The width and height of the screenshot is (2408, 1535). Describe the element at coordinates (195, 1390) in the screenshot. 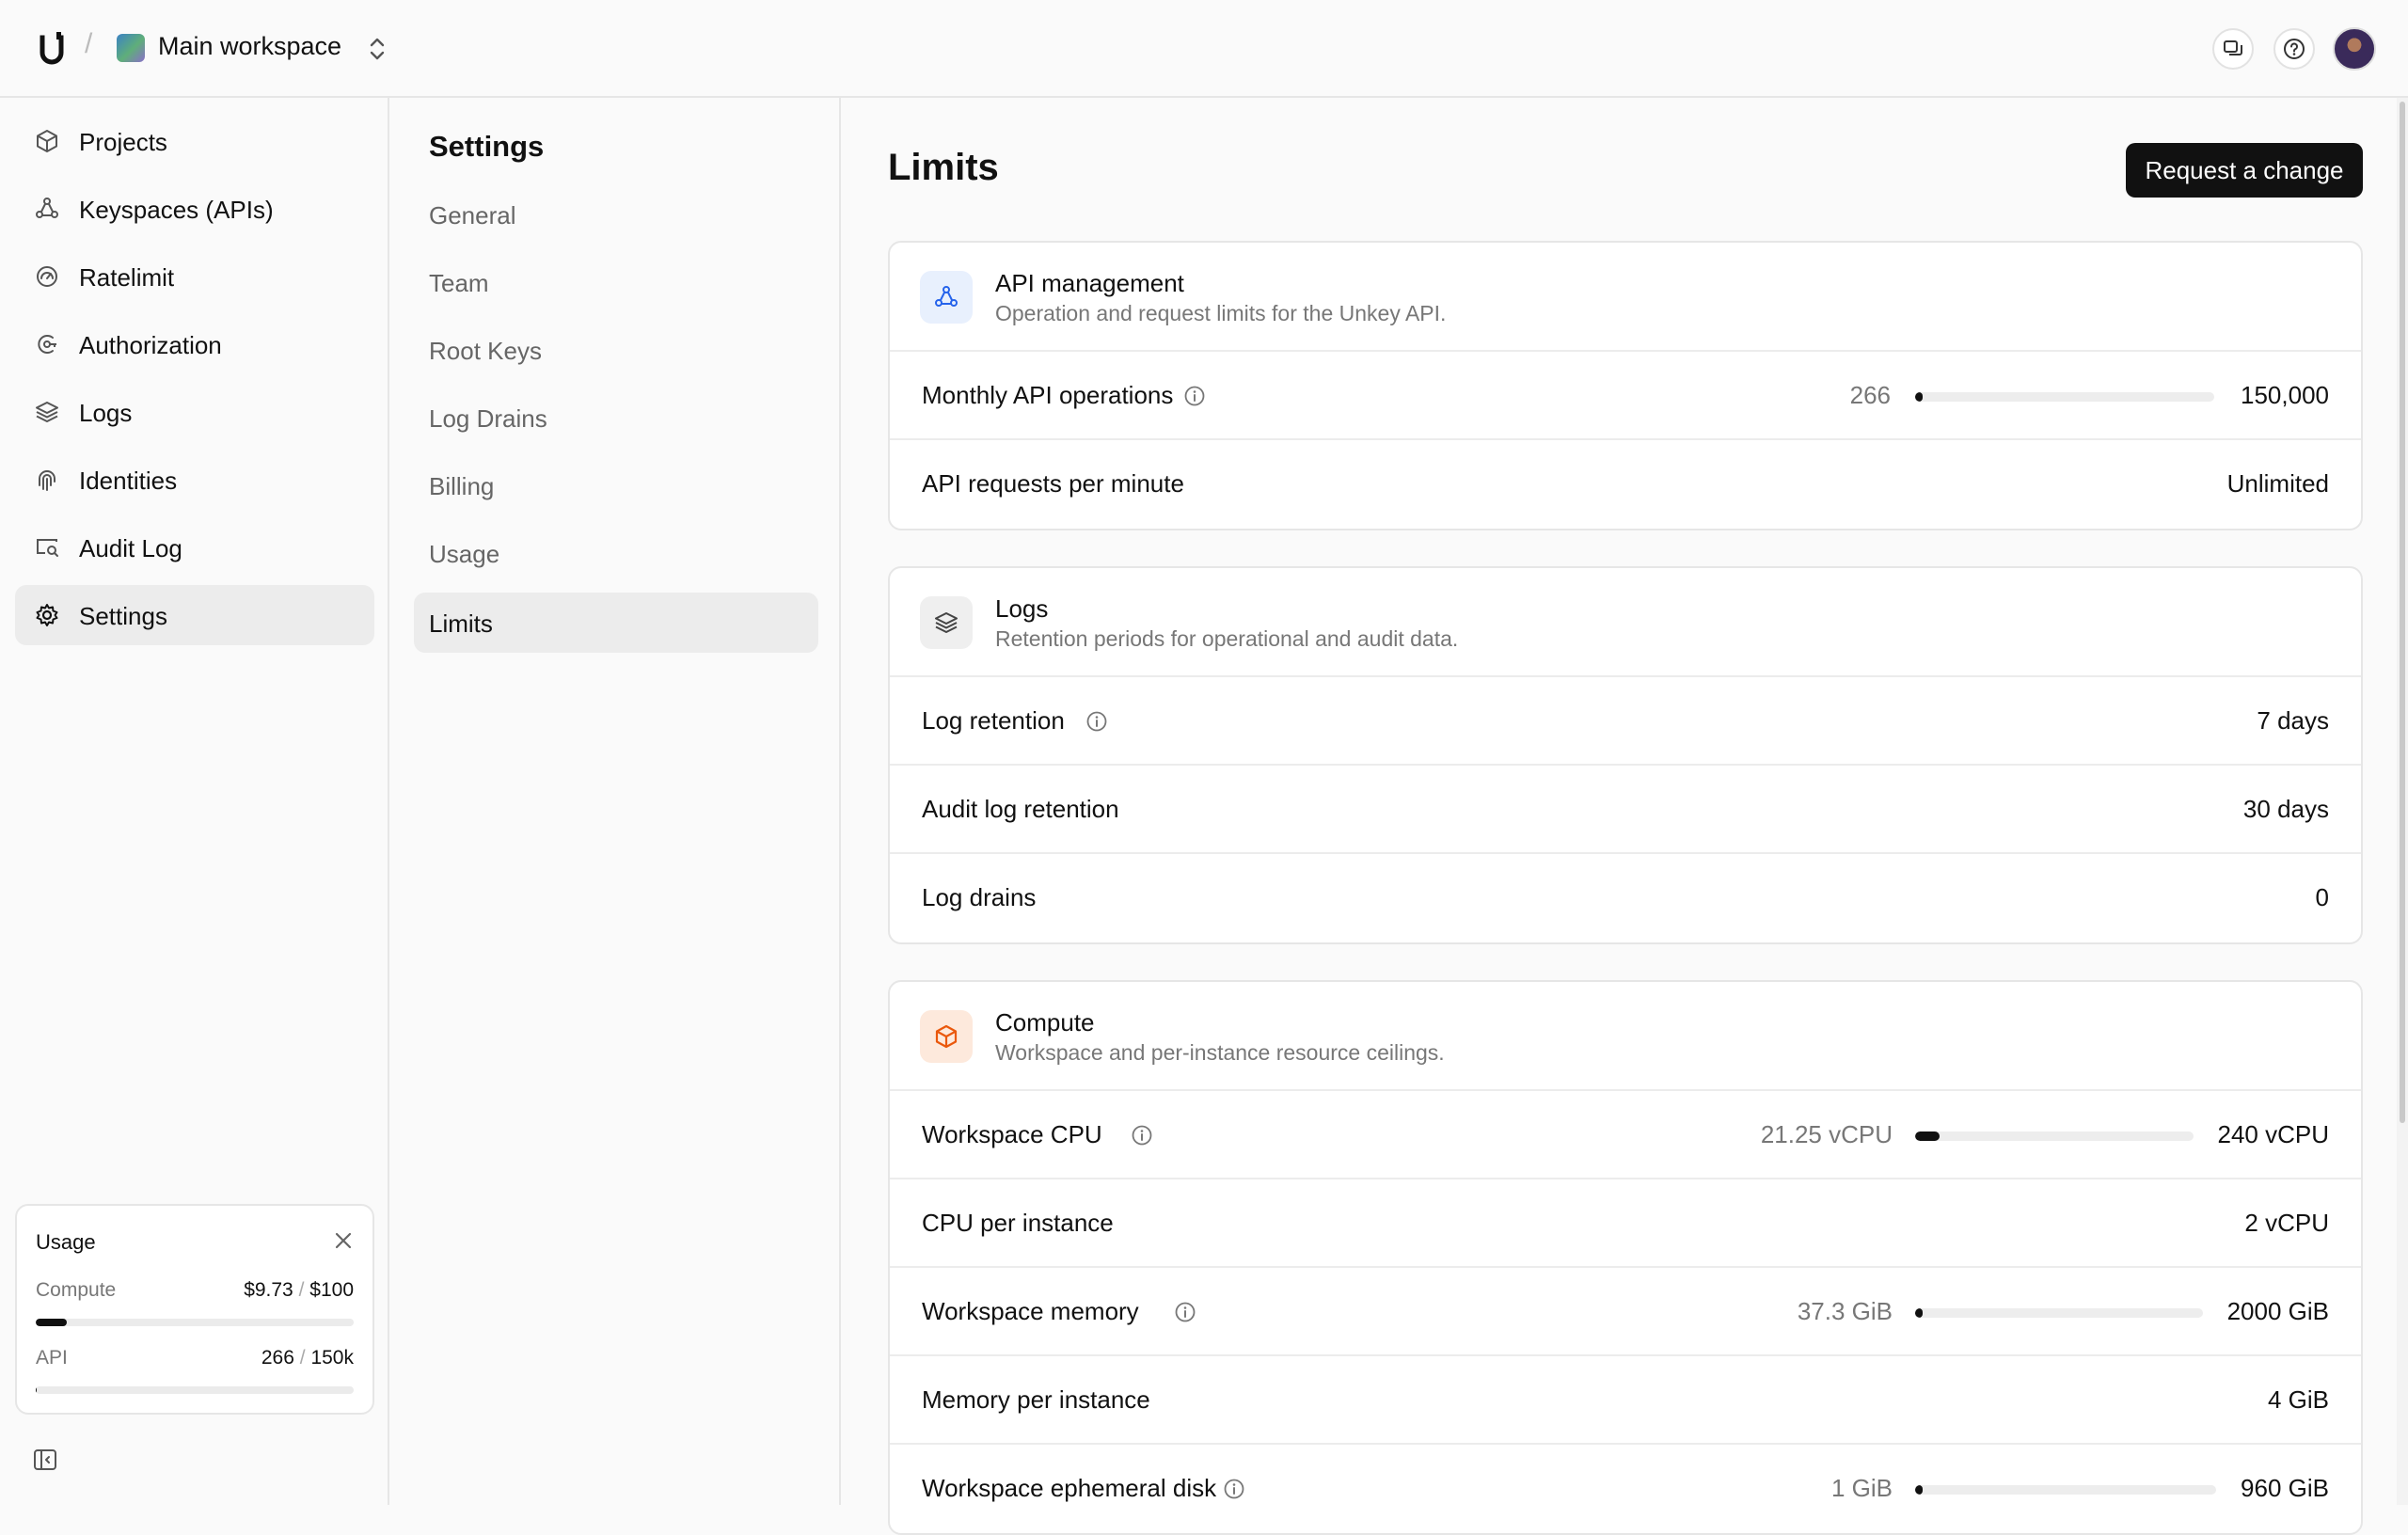

I see `usage-api-bar` at that location.